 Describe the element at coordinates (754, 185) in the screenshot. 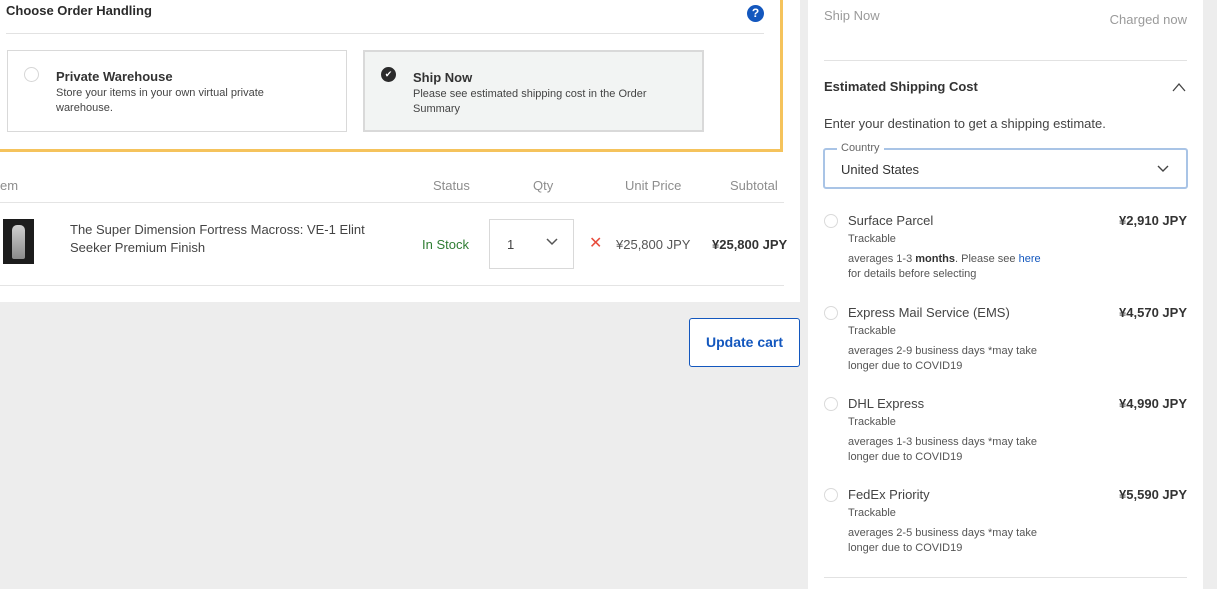

I see `col-header-subtotal: Subtotal` at that location.